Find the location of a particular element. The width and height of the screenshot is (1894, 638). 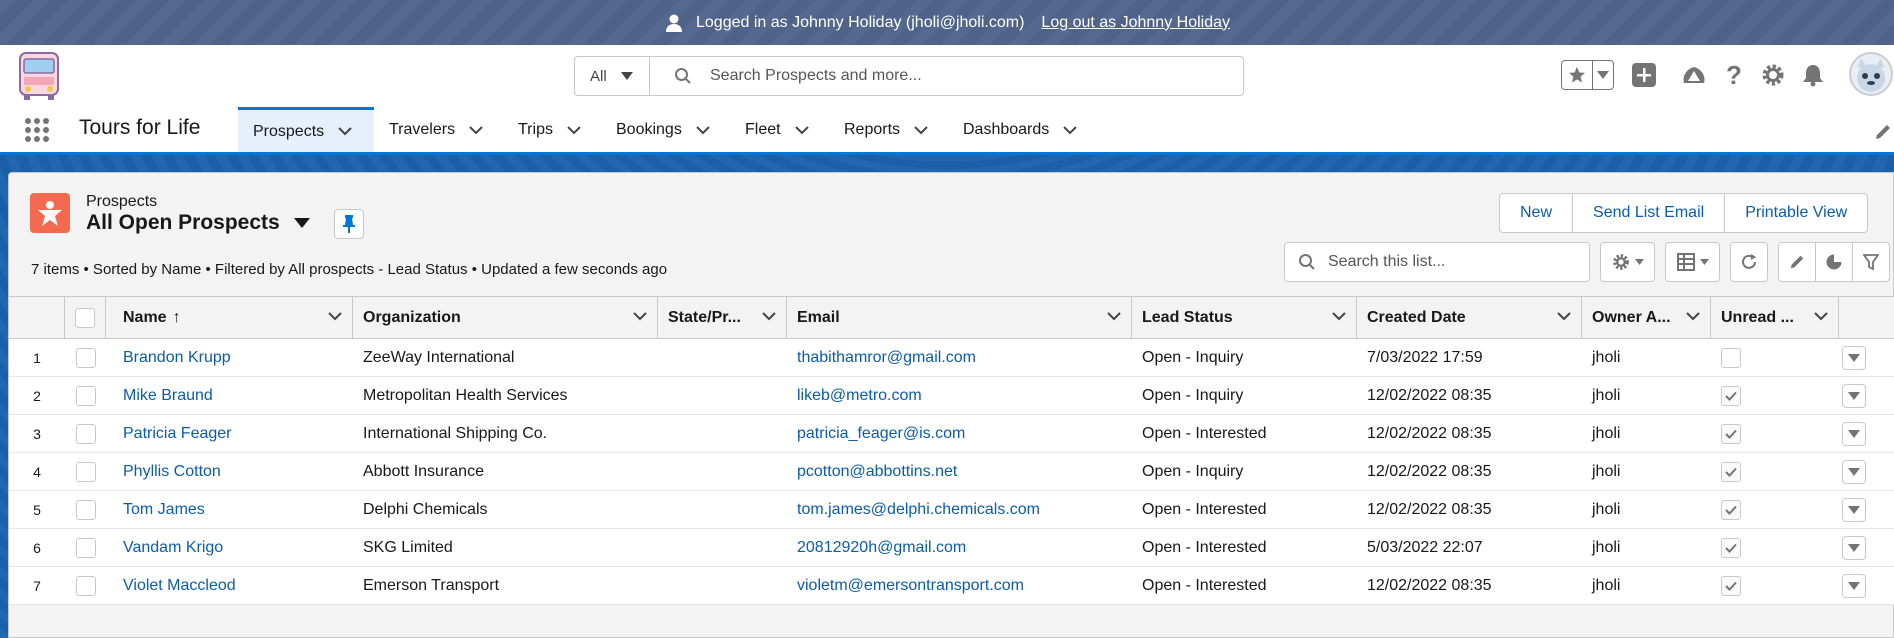

list-actions-group: New Send List Email Printable View is located at coordinates (1684, 213).